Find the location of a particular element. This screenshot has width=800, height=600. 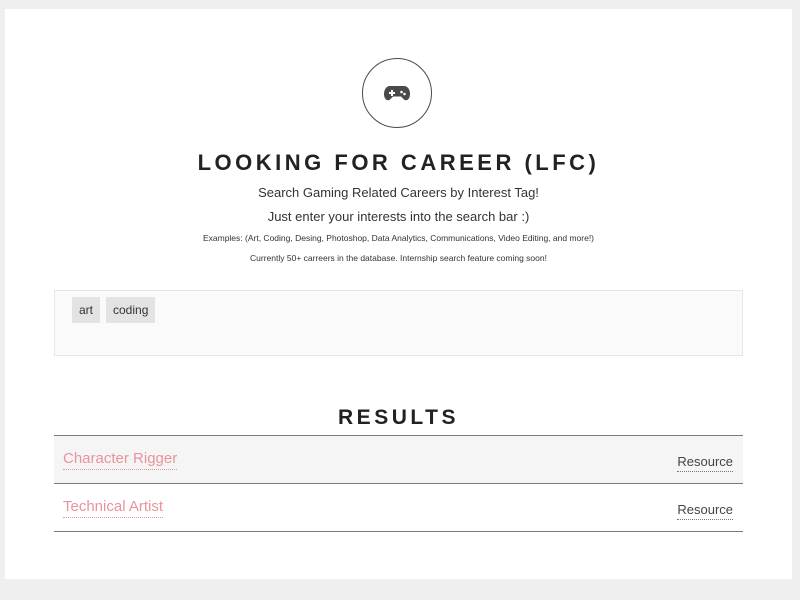

table-row: Technical Artist Resource is located at coordinates (398, 508).